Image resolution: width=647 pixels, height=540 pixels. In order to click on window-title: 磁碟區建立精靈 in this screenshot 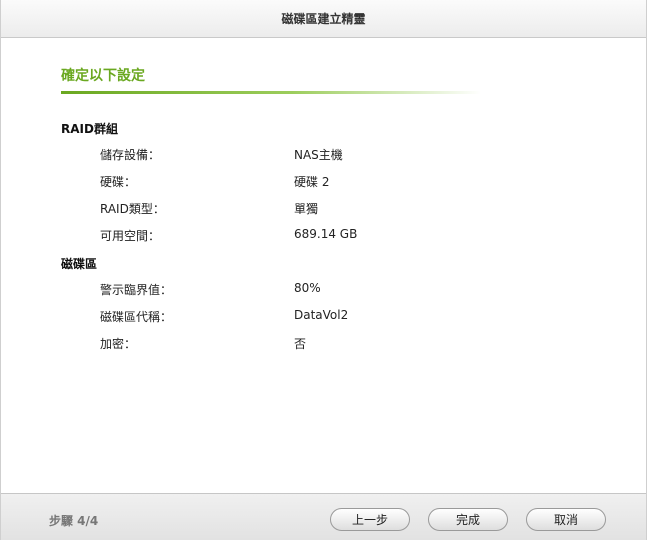, I will do `click(323, 19)`.